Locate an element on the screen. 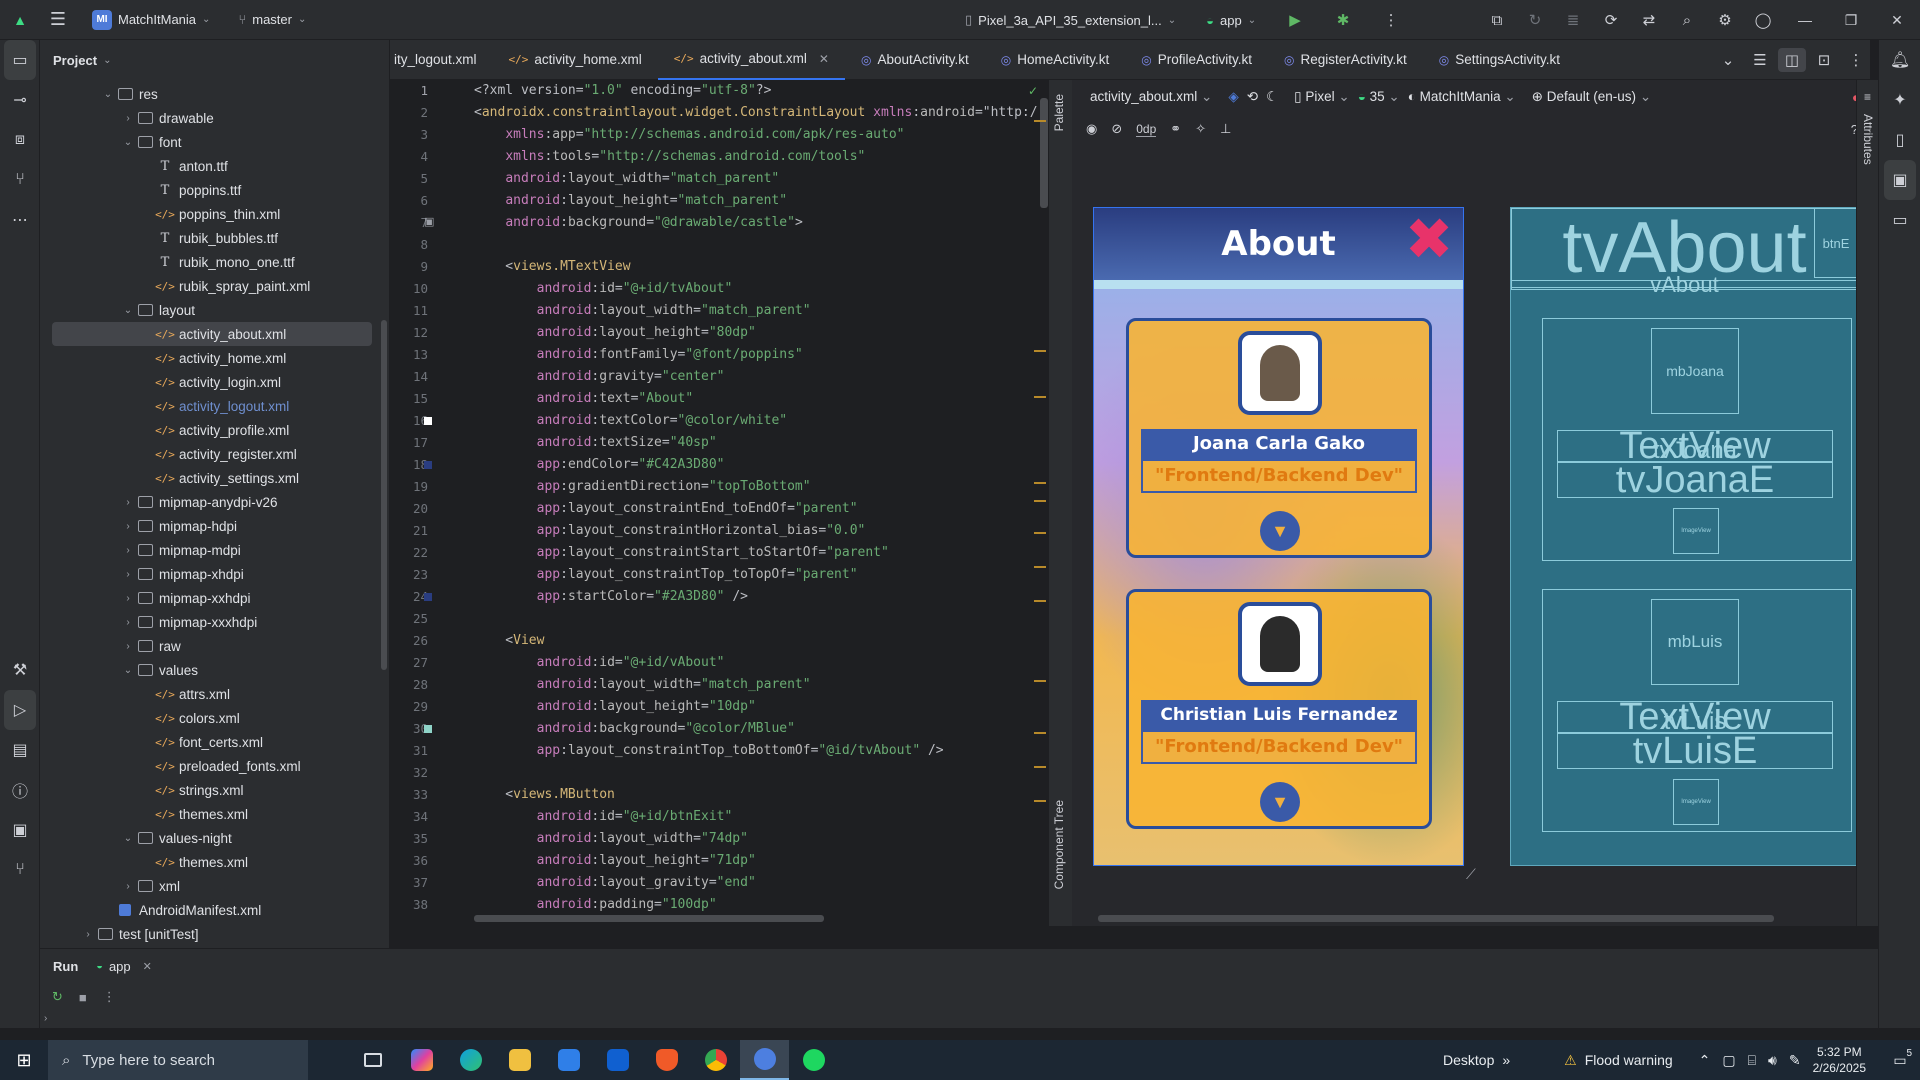  notification-center: ▭ 5 is located at coordinates (1900, 1058).